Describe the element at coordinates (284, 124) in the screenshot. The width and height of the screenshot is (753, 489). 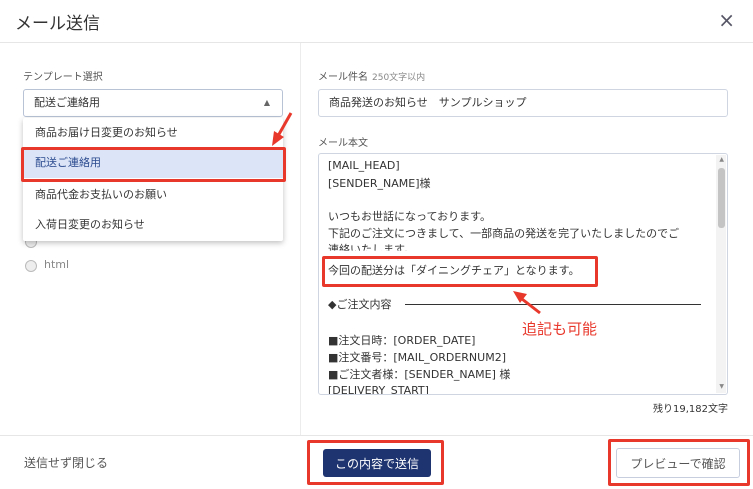
I see `arrow-to-template` at that location.